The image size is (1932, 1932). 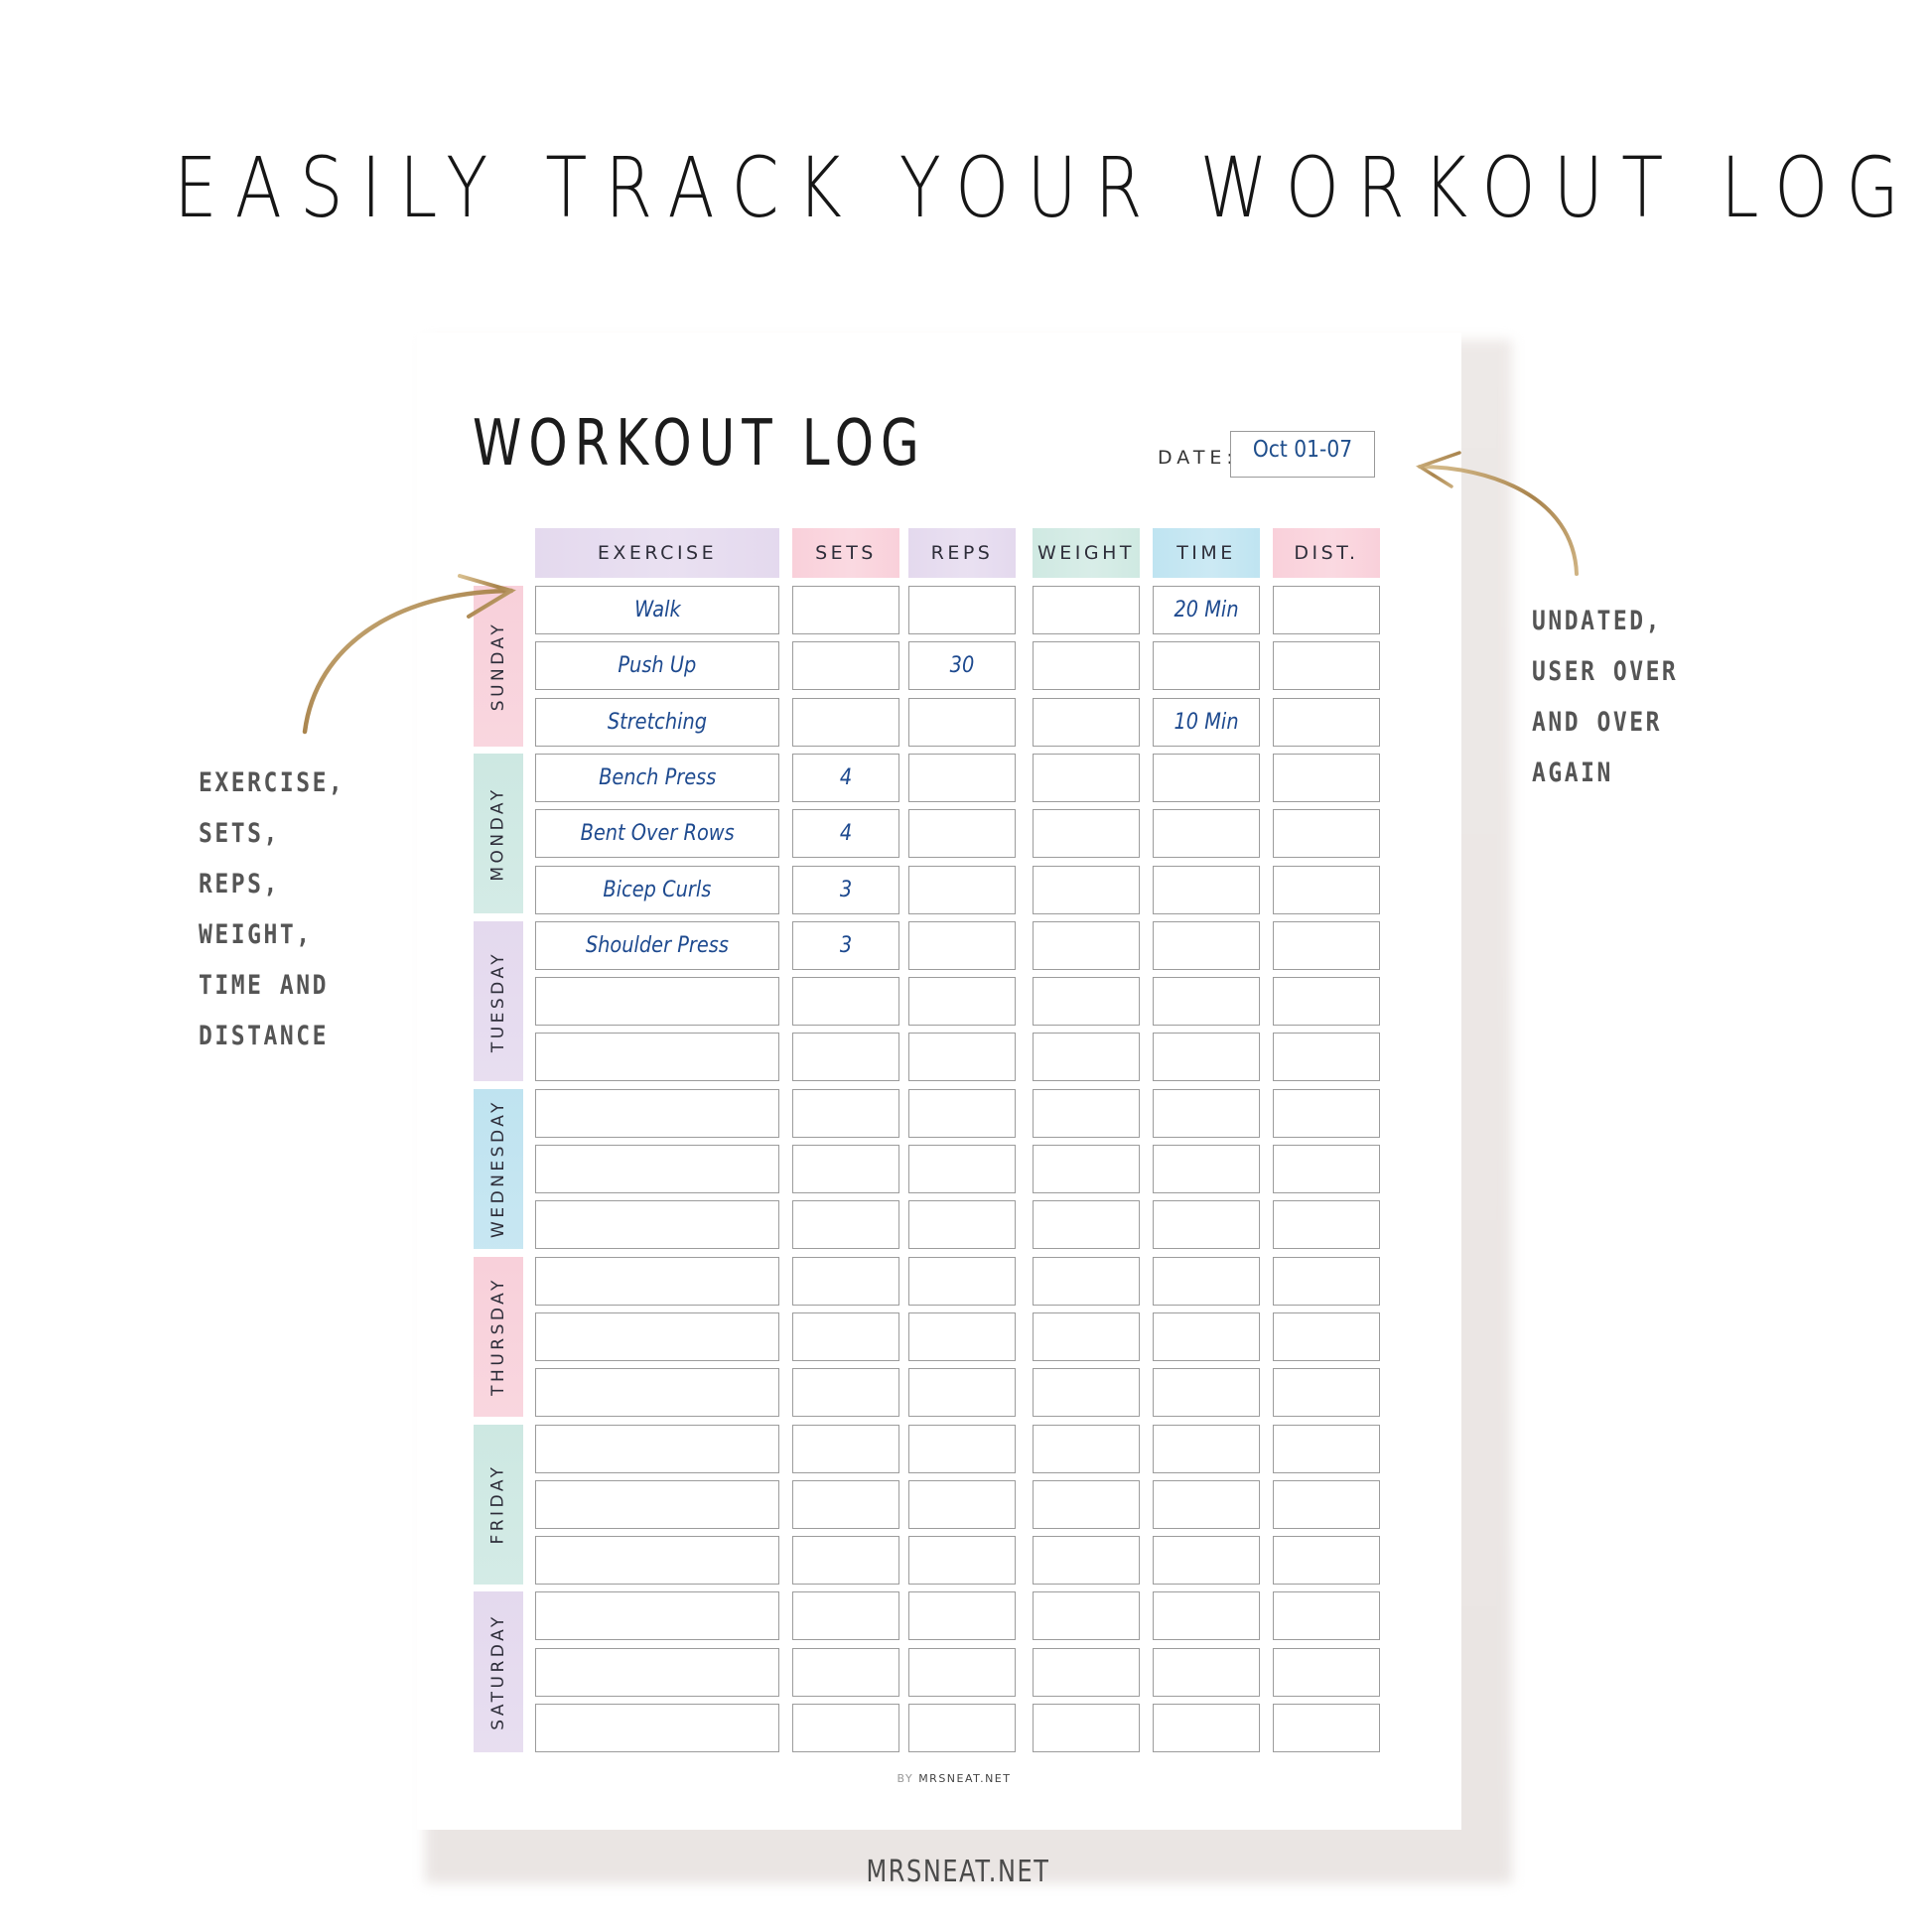 I want to click on brand-watermark: MRSNEAT.NET, so click(x=958, y=1872).